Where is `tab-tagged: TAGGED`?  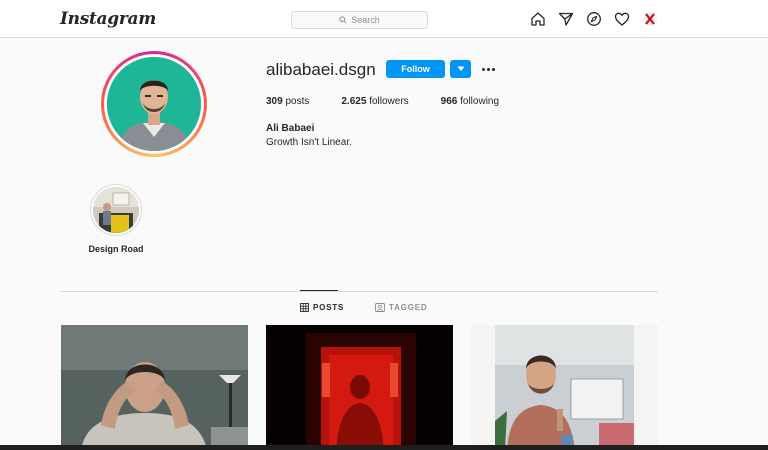
tab-tagged: TAGGED is located at coordinates (401, 307).